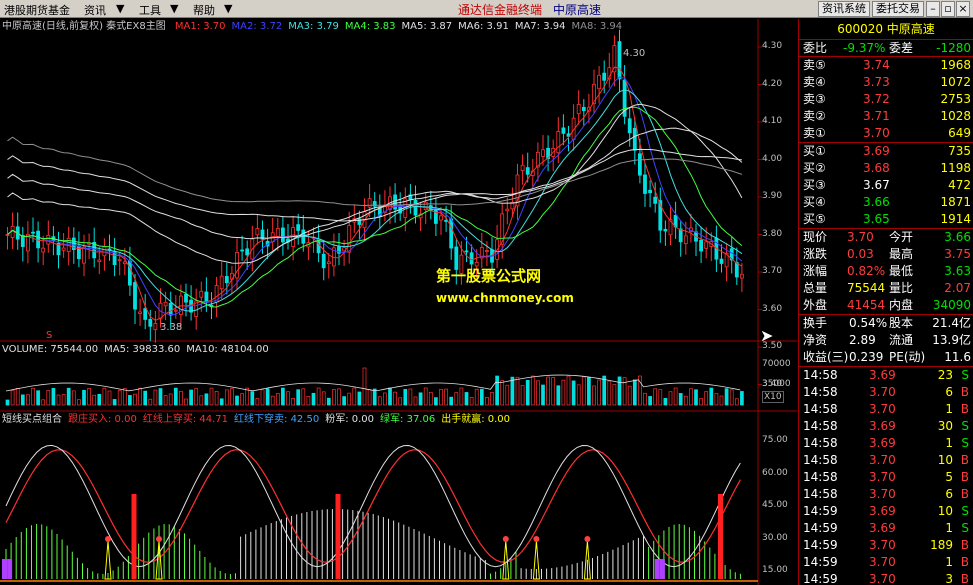 Image resolution: width=973 pixels, height=585 pixels. What do you see at coordinates (959, 185) in the screenshot?
I see `order-volume: 472` at bounding box center [959, 185].